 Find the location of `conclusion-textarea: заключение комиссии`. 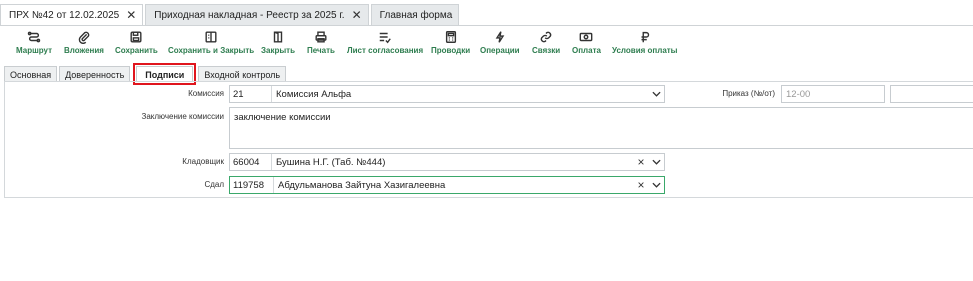

conclusion-textarea: заключение комиссии is located at coordinates (601, 128).